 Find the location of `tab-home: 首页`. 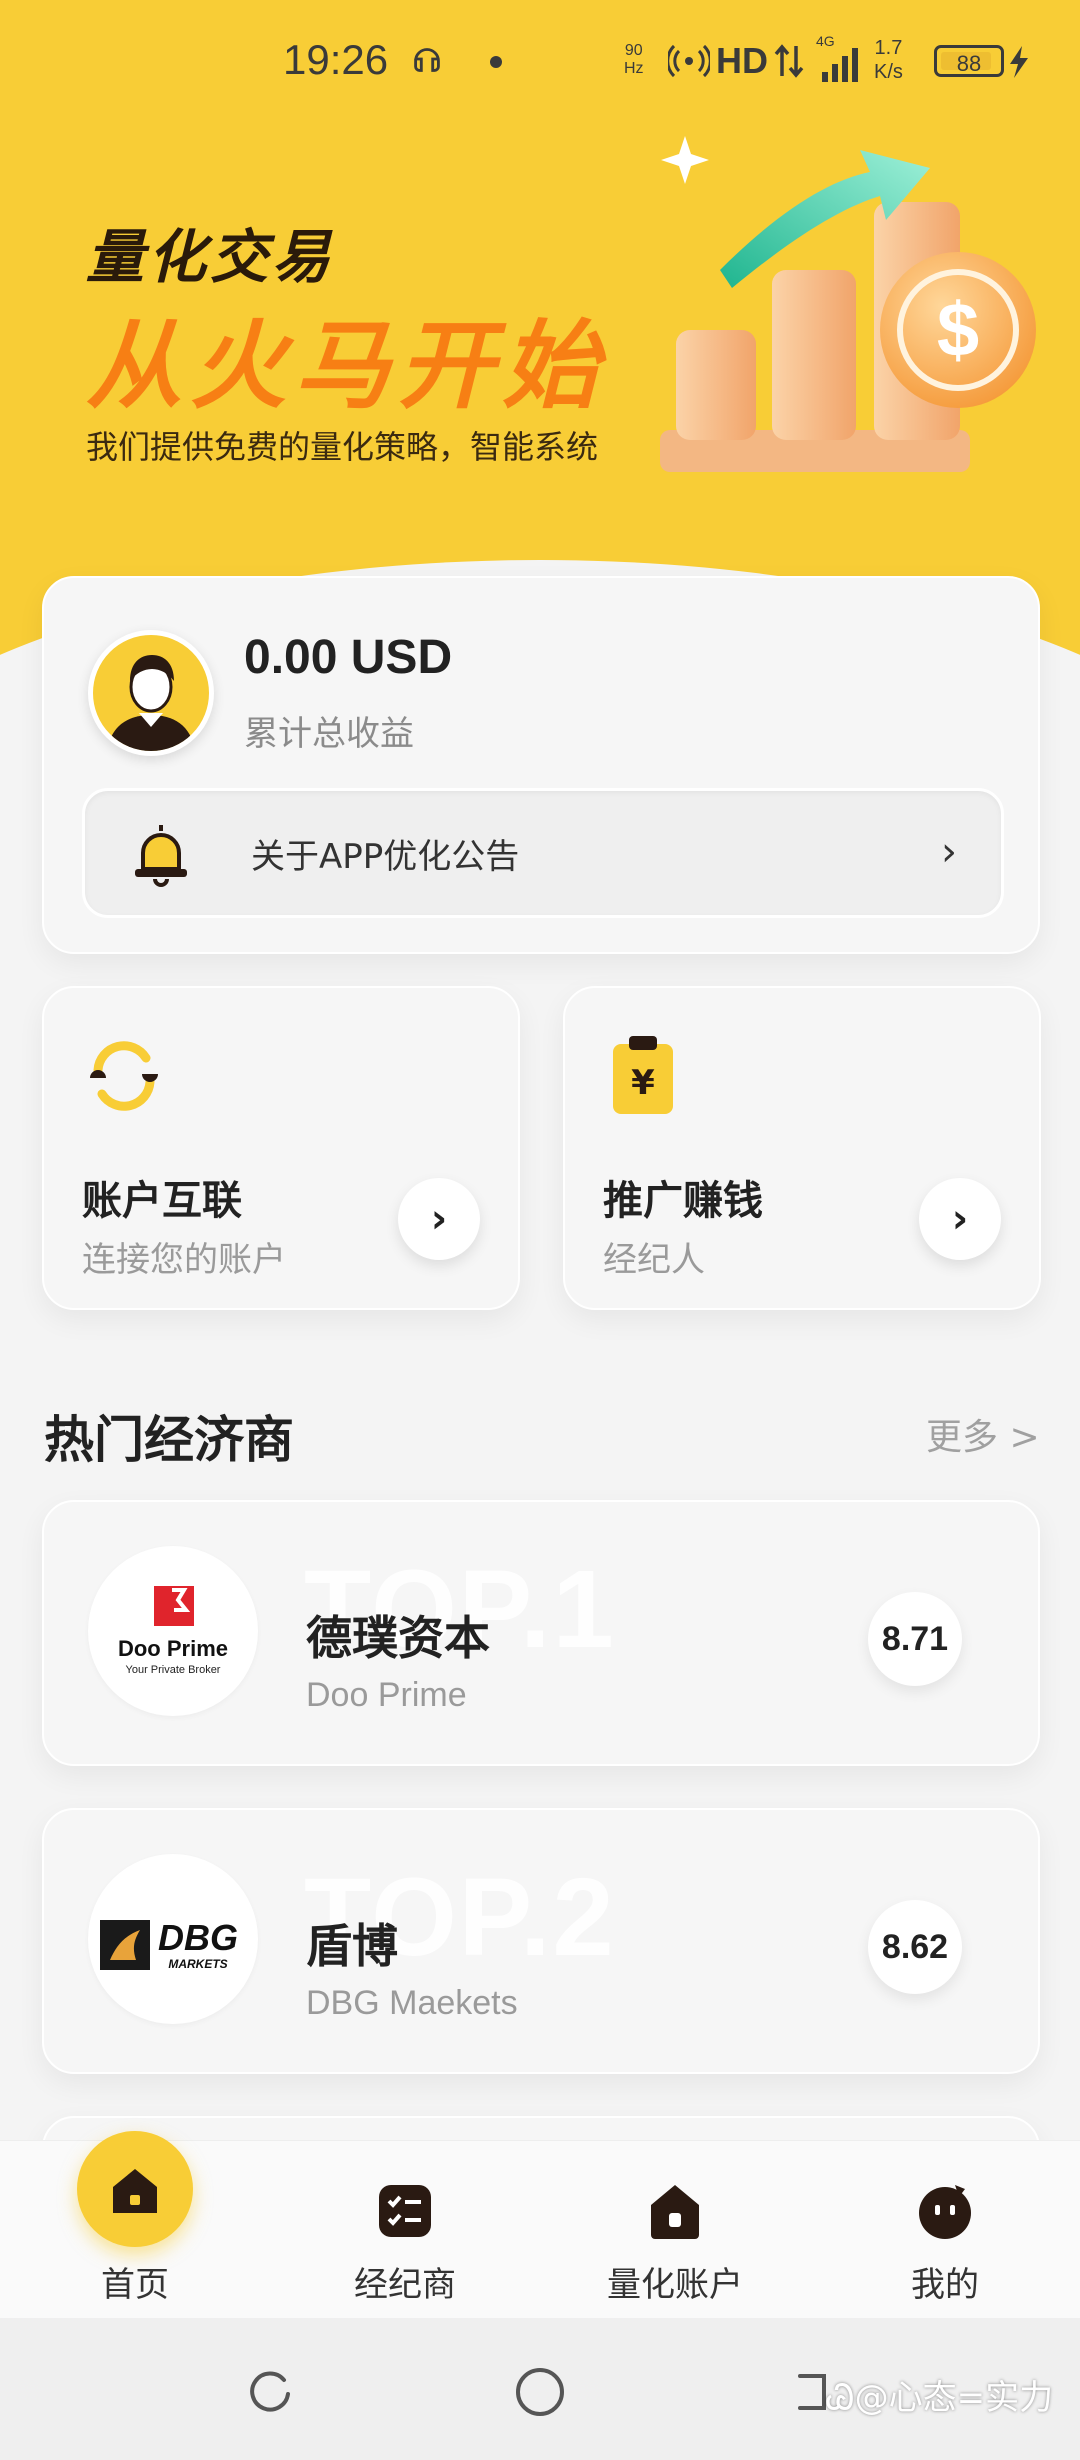

tab-home: 首页 is located at coordinates (135, 2225).